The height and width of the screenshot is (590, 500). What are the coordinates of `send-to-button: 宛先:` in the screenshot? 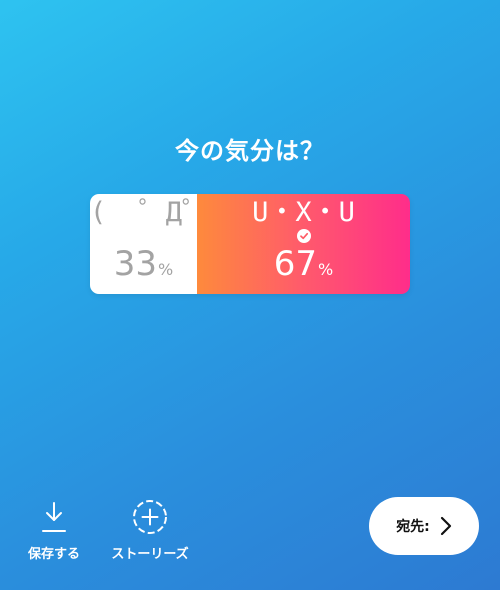 It's located at (424, 526).